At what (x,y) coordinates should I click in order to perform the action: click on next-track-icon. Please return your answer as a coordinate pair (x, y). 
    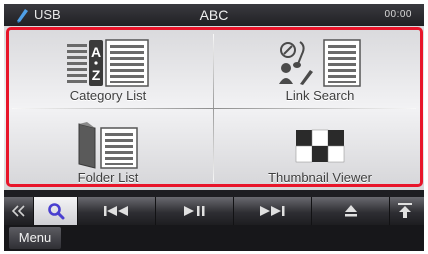
    Looking at the image, I should click on (271, 211).